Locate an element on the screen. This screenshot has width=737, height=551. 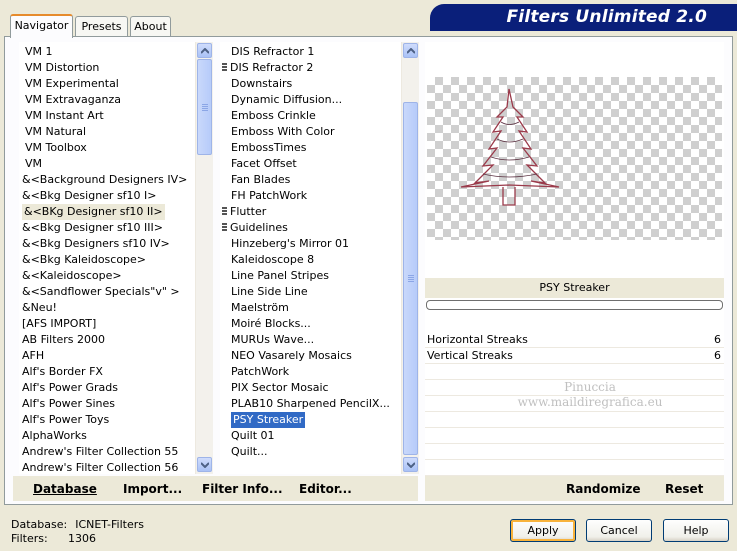
apply-button: Apply is located at coordinates (543, 530).